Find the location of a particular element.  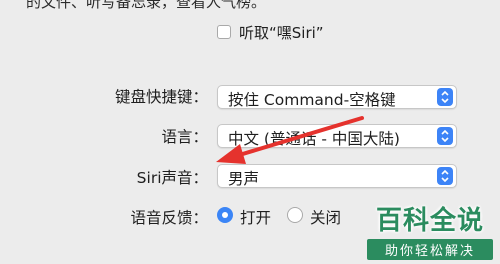

watermark-subtitle: 助你轻松解决 is located at coordinates (430, 249).